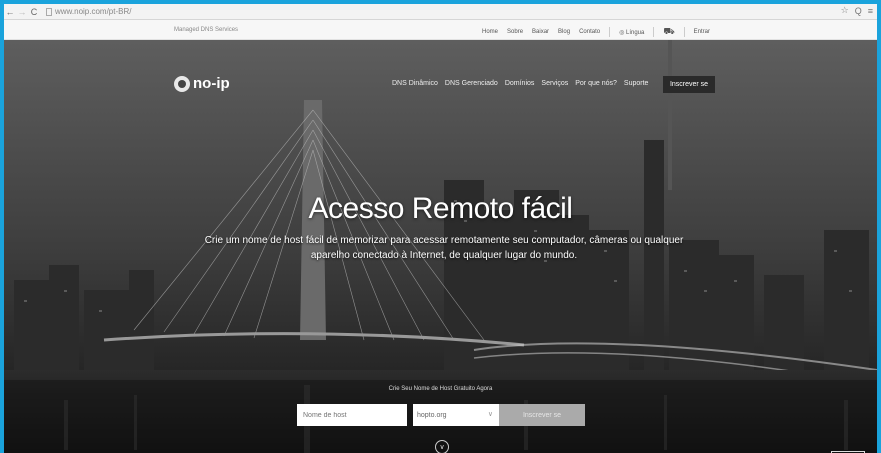 This screenshot has height=453, width=881. I want to click on back-arrow-icon: ←, so click(10, 12).